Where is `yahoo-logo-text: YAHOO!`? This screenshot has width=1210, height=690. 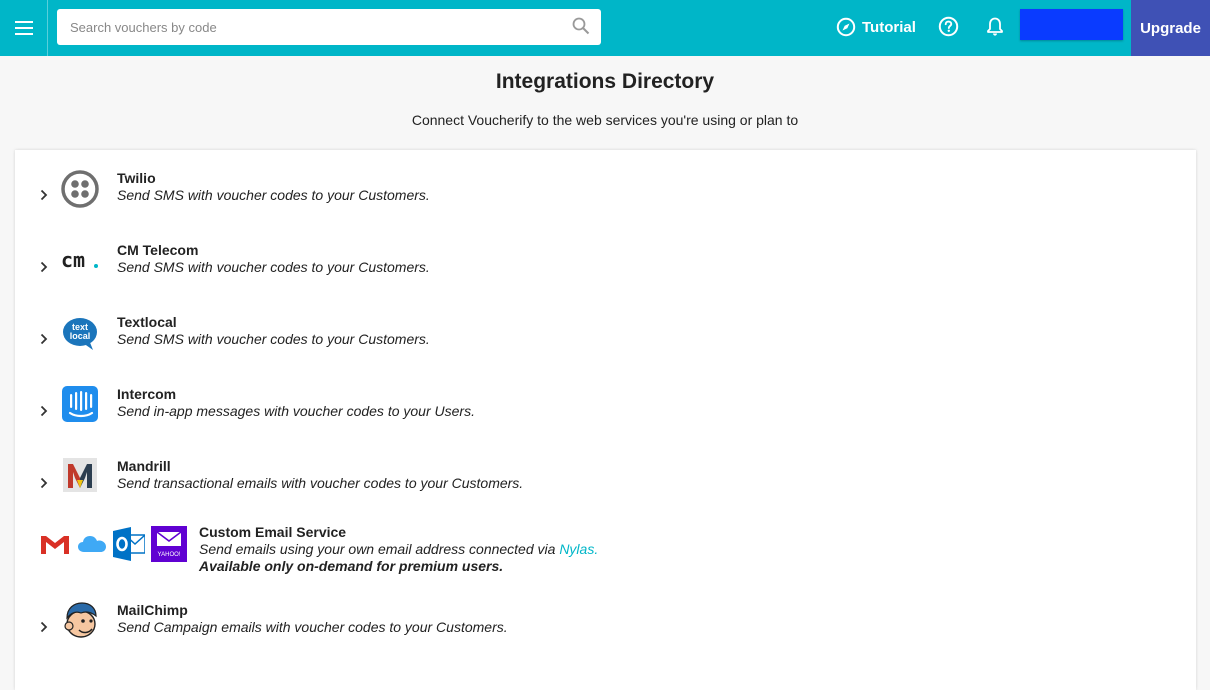 yahoo-logo-text: YAHOO! is located at coordinates (169, 555).